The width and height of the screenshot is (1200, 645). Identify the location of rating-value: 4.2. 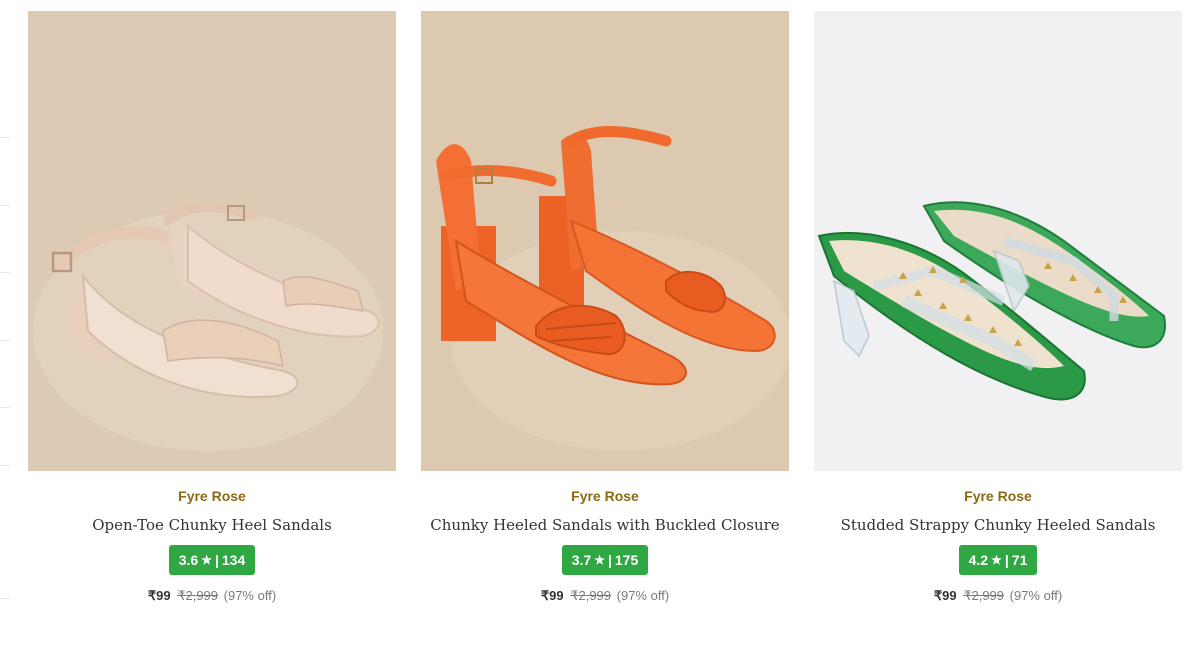
(978, 560).